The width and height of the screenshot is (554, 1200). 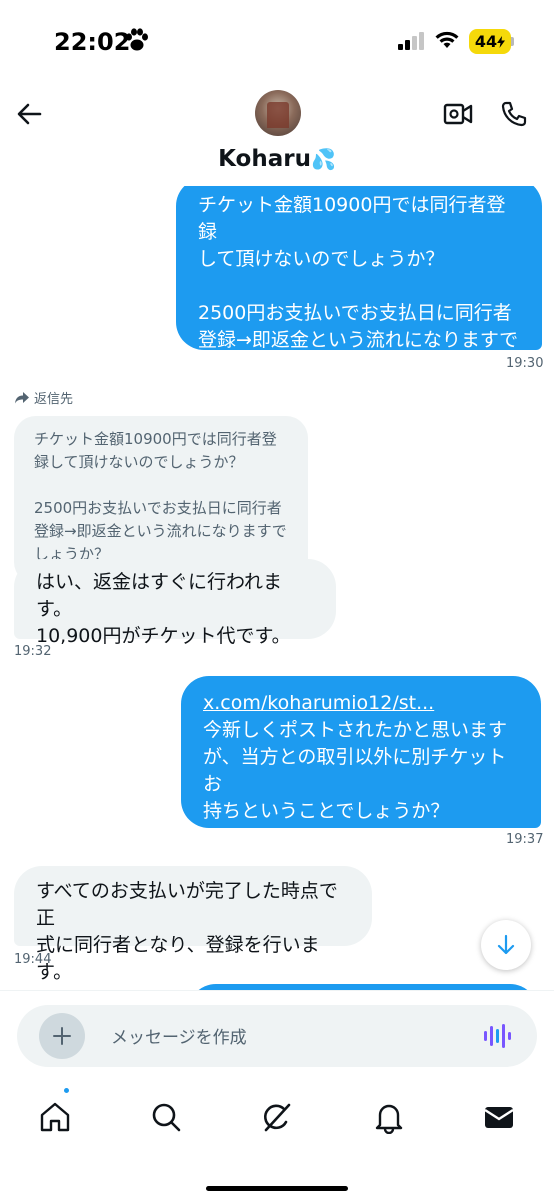 I want to click on reply-label-text: 返信先, so click(x=54, y=399).